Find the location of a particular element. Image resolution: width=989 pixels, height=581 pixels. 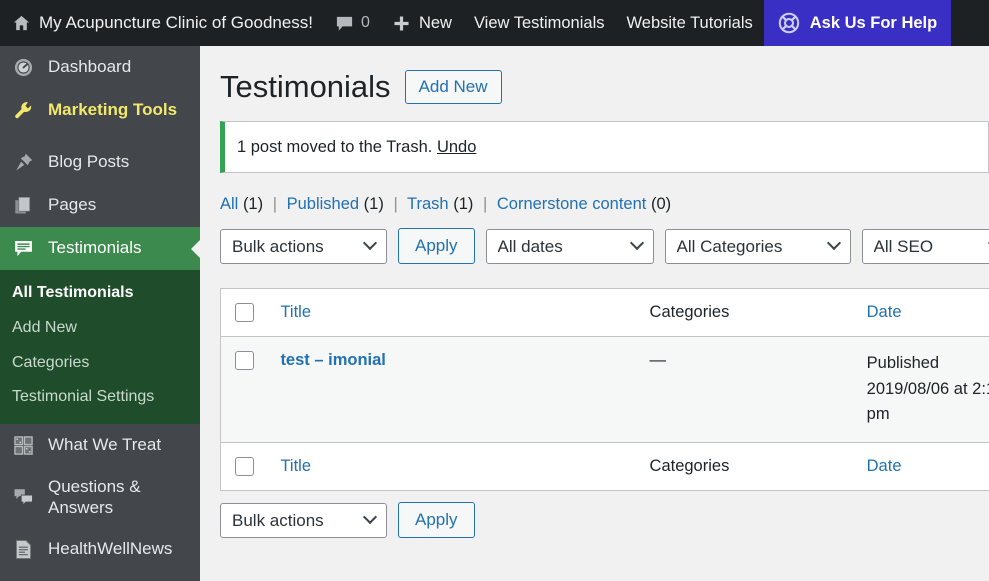

categories-select-wrap-top: All Categories is located at coordinates (757, 246).